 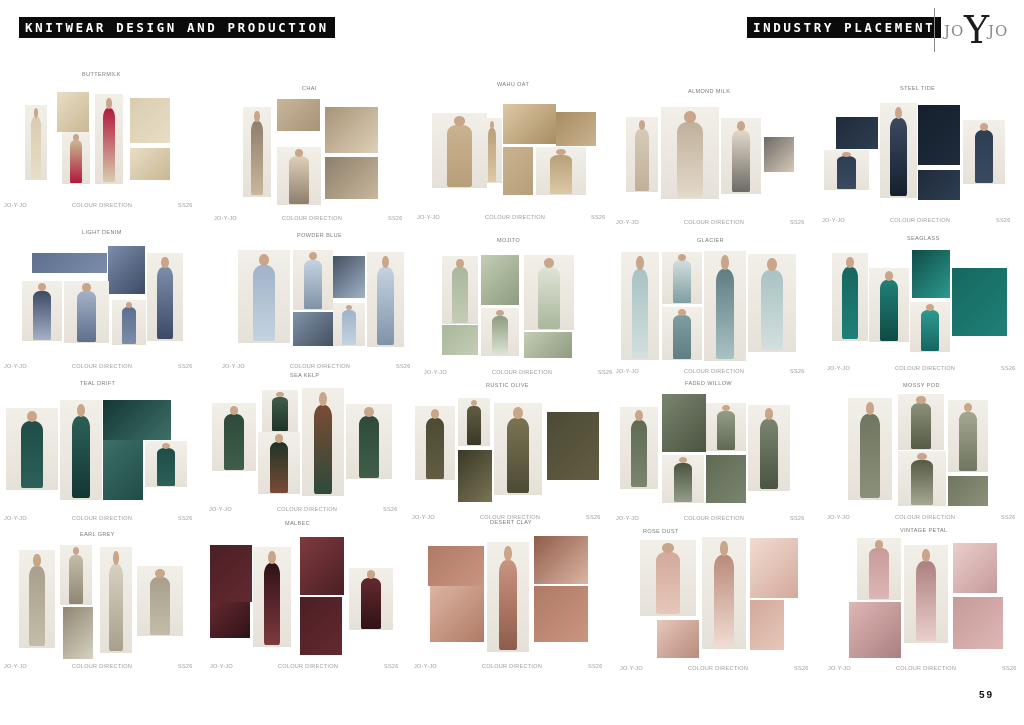 I want to click on board-title-powder: POWDER BLUE, so click(x=320, y=236).